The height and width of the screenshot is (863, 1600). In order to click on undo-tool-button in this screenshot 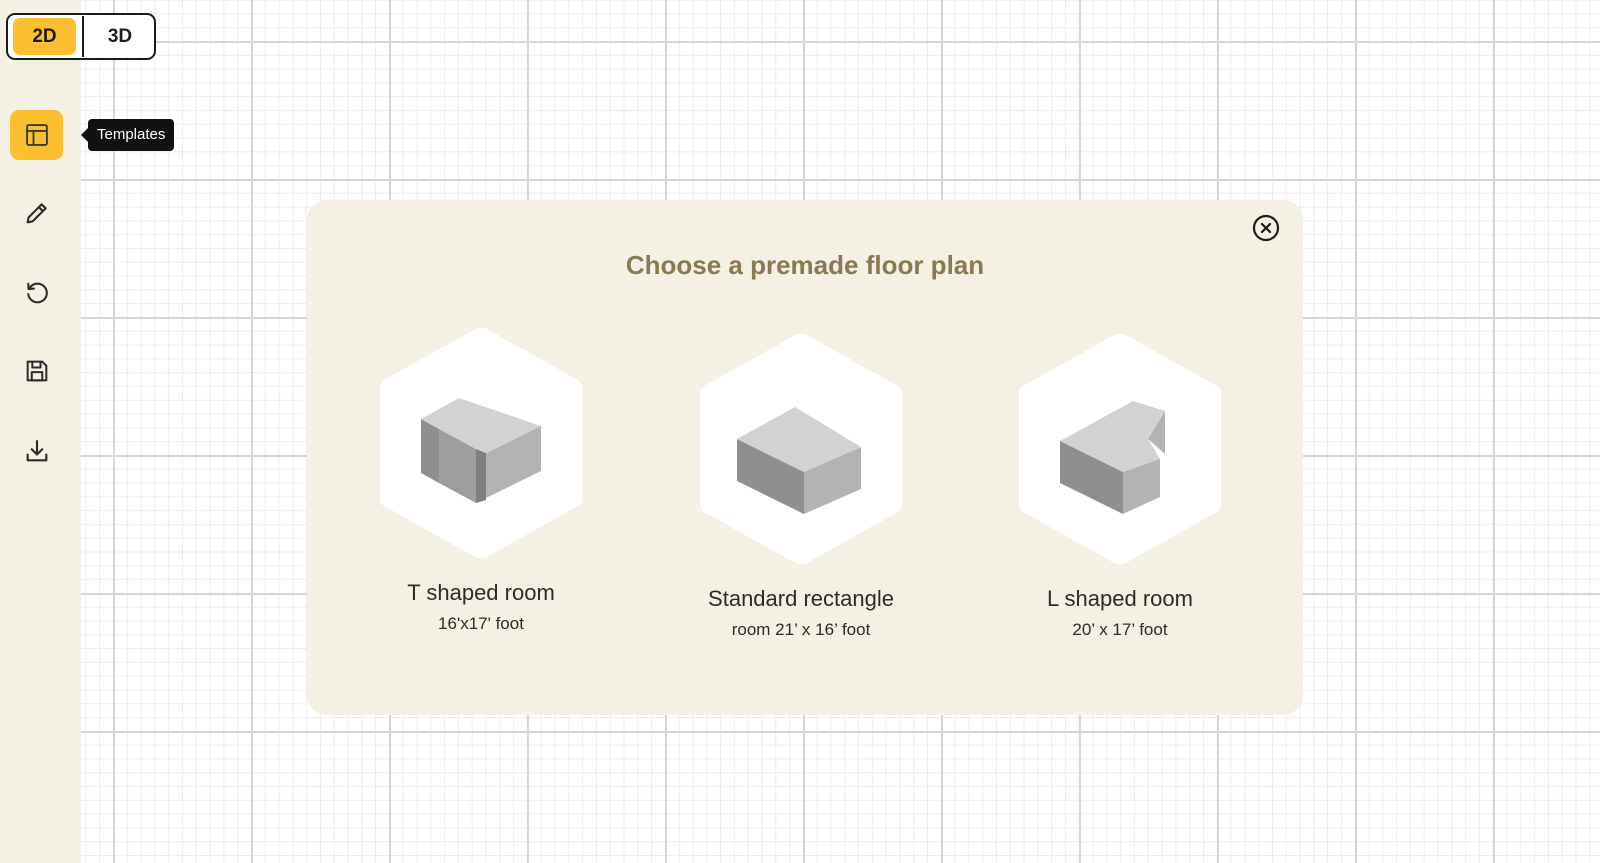, I will do `click(36, 293)`.